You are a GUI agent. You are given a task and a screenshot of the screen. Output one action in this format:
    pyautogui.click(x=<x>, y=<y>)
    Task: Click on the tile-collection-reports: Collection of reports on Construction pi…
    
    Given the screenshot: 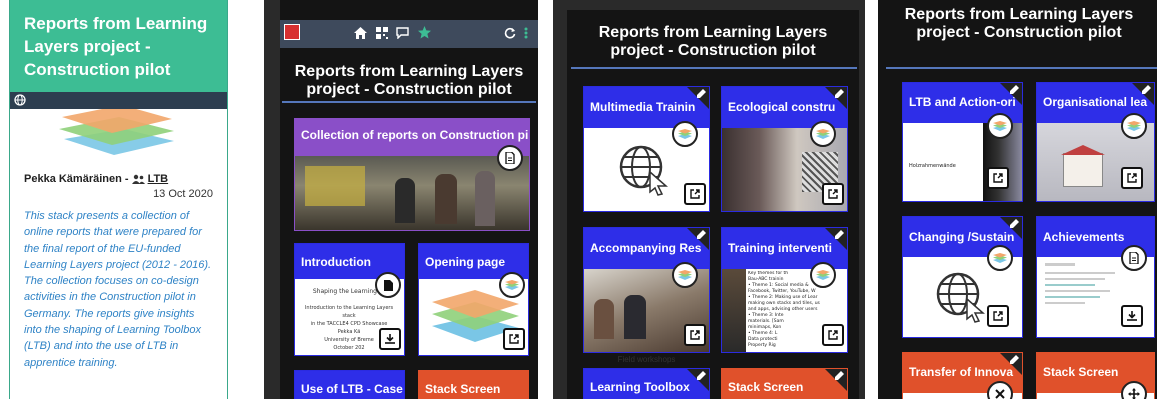 What is the action you would take?
    pyautogui.click(x=412, y=174)
    